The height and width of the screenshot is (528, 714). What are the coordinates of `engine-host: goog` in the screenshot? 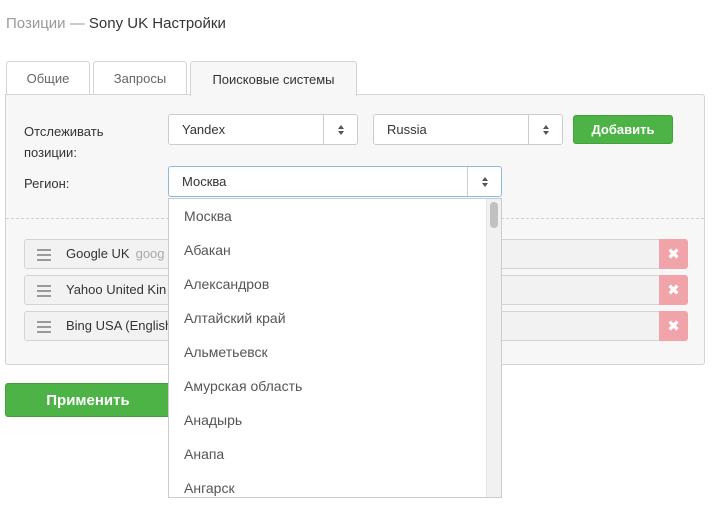 It's located at (150, 253).